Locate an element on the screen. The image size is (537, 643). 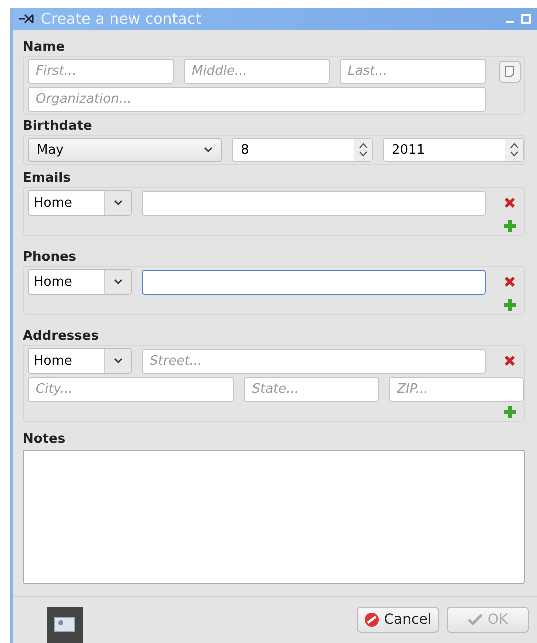
checkmark-icon is located at coordinates (476, 620).